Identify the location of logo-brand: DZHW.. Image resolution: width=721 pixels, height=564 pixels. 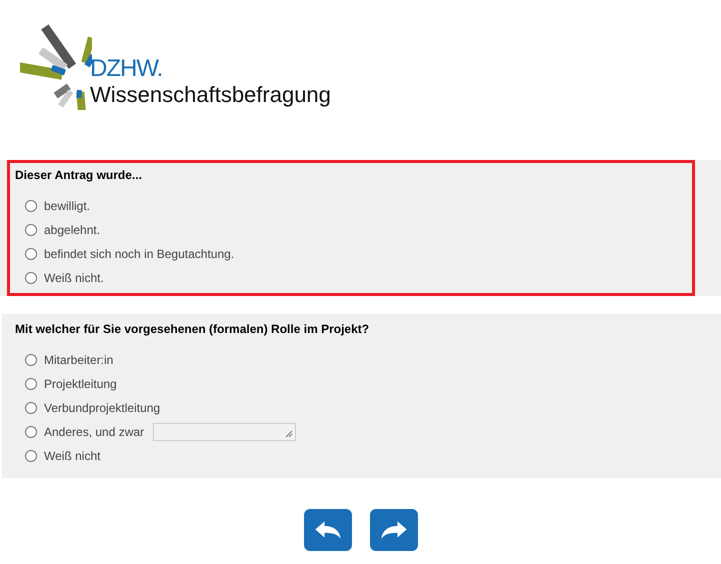
(127, 69).